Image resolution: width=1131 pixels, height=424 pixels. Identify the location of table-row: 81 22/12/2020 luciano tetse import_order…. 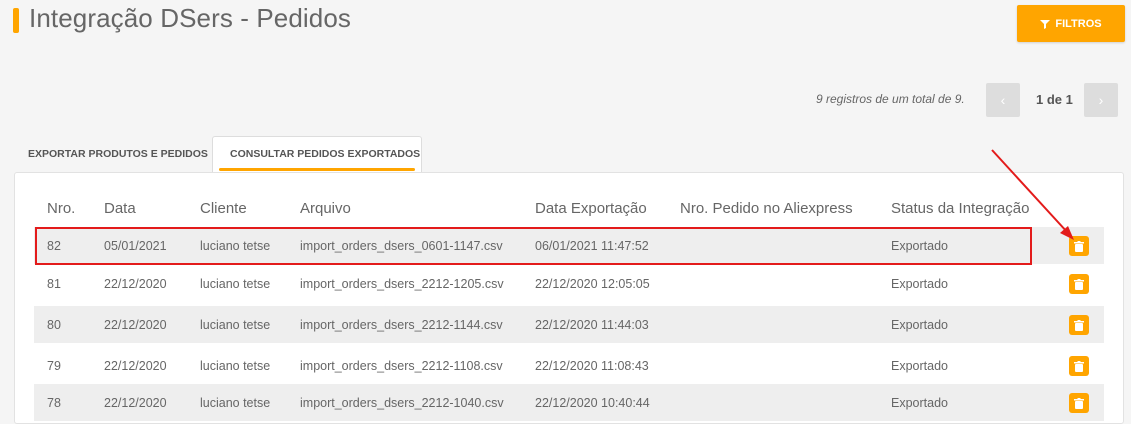
(569, 283).